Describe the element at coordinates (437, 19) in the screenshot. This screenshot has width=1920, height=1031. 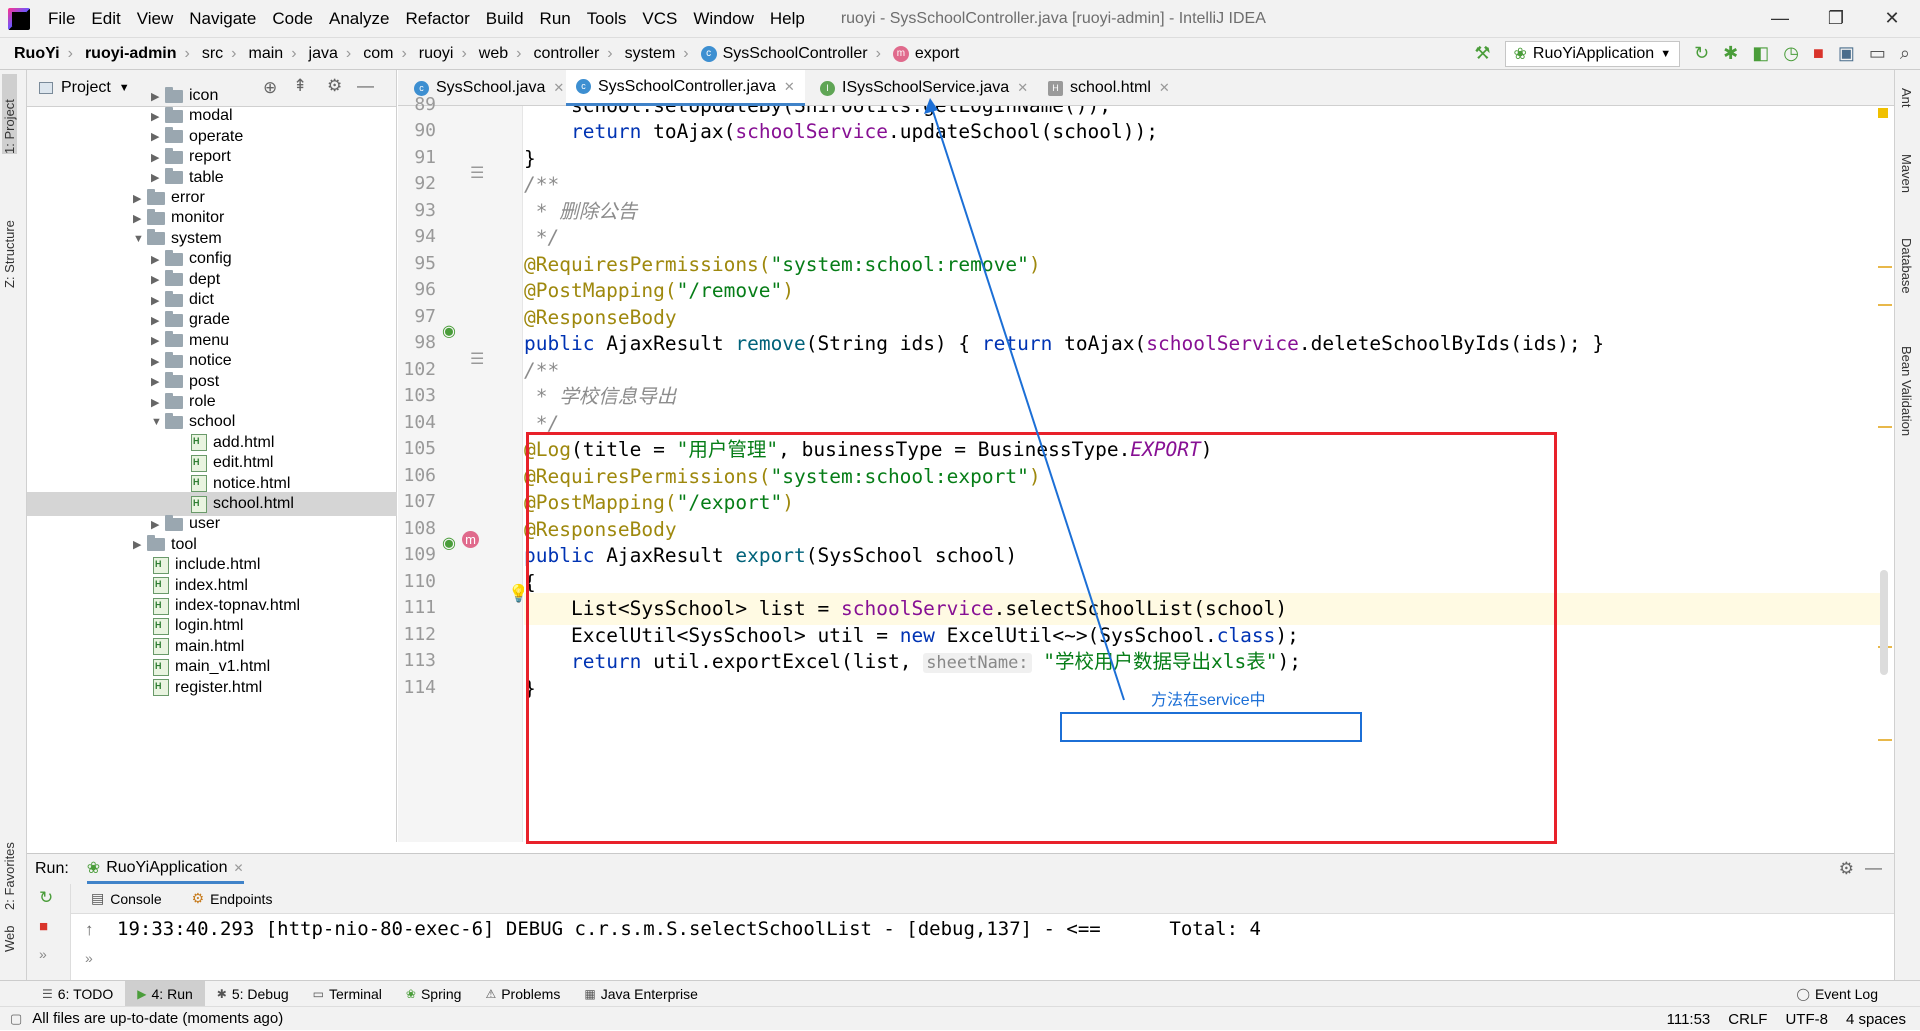
I see `menu-refactor: Refactor` at that location.